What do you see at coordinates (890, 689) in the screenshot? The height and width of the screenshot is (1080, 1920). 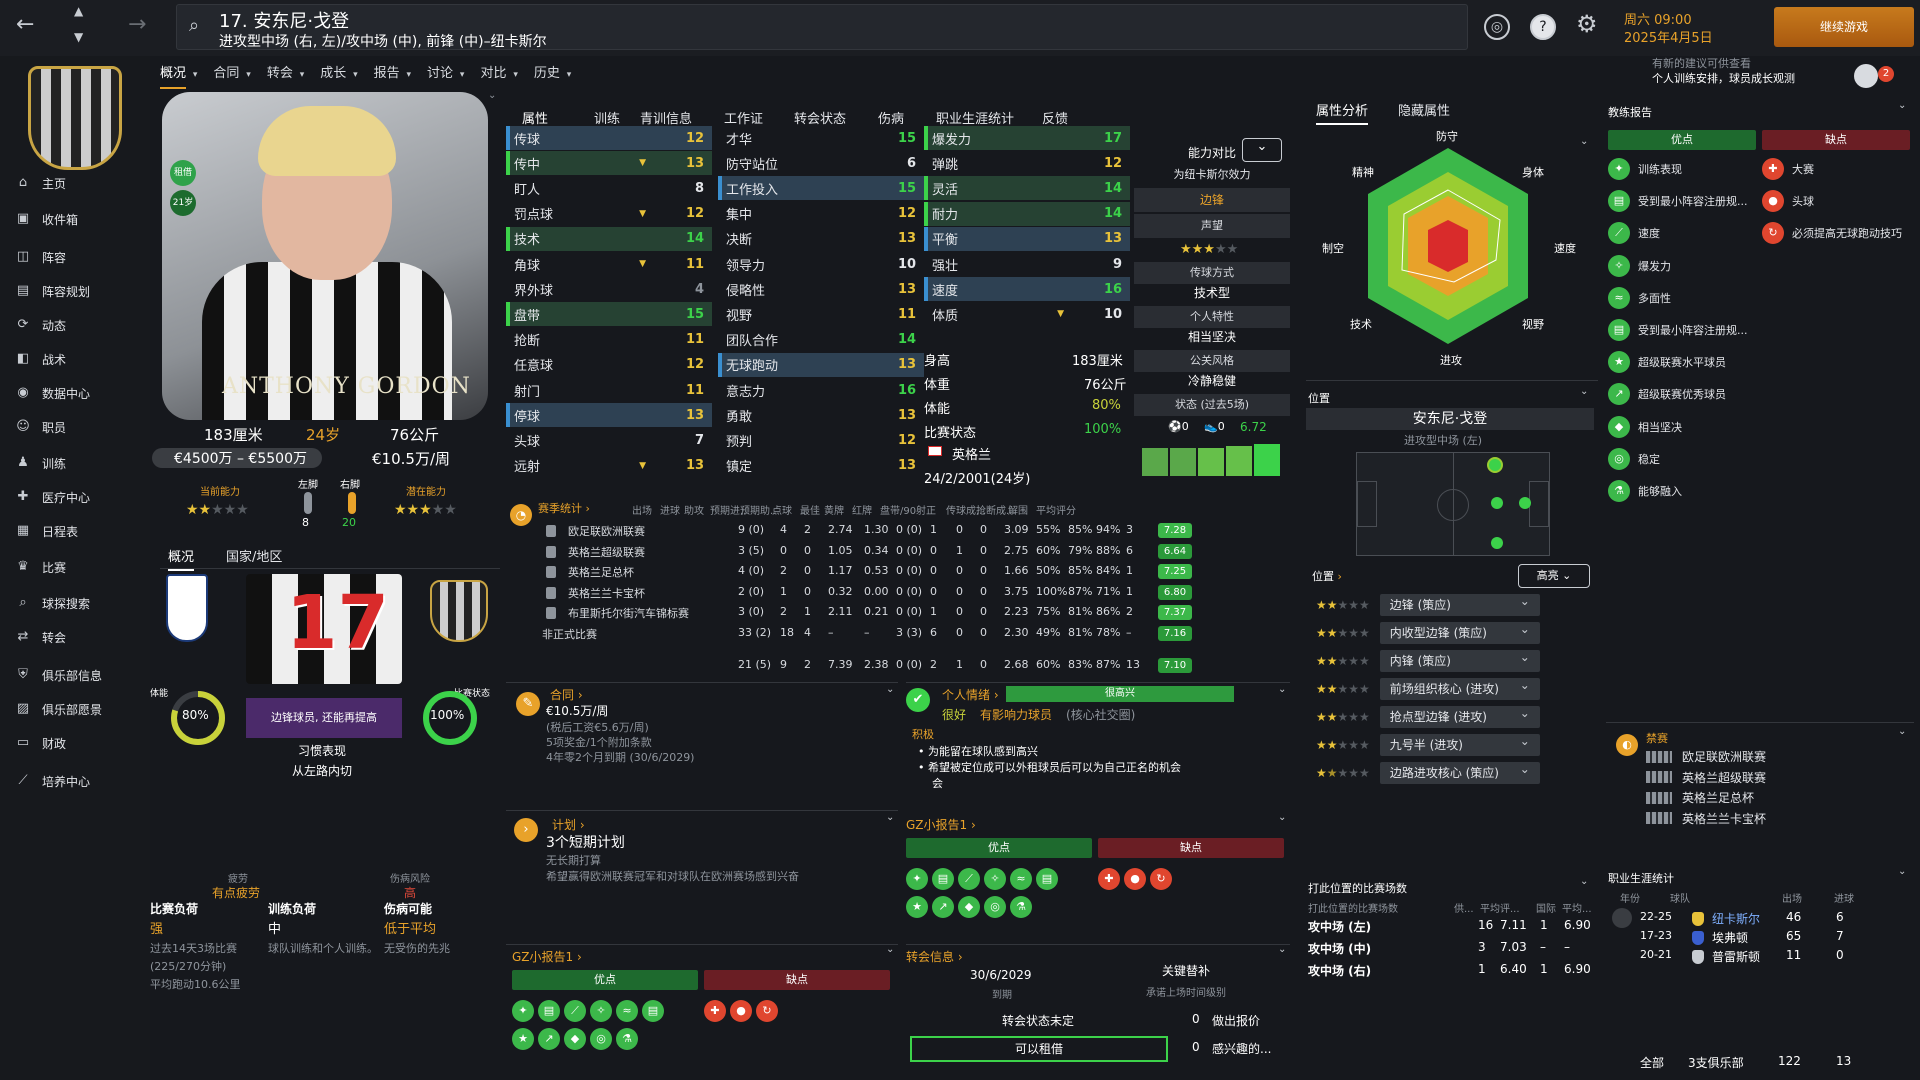 I see `contract-expand-icon: ⌄` at bounding box center [890, 689].